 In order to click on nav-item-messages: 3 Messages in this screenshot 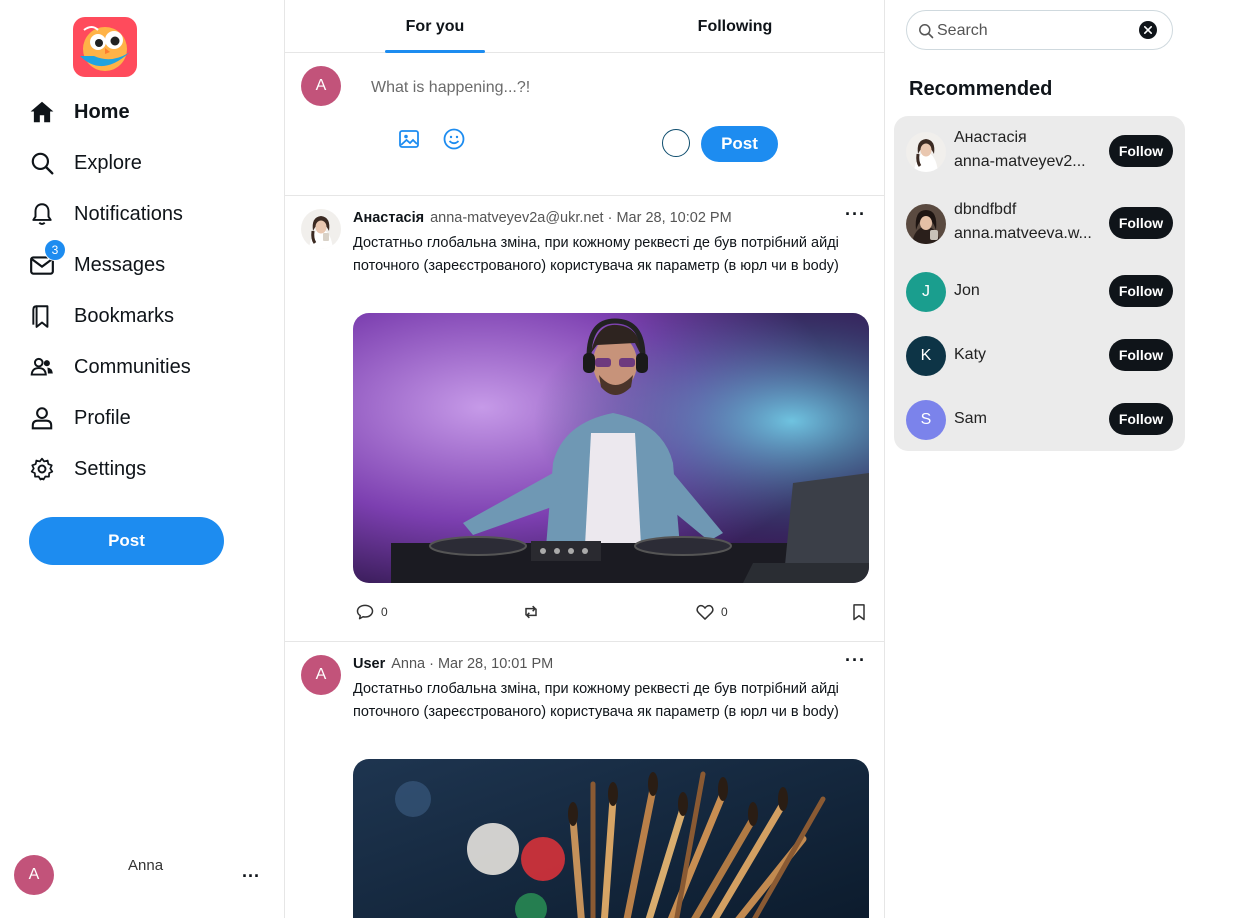, I will do `click(97, 262)`.